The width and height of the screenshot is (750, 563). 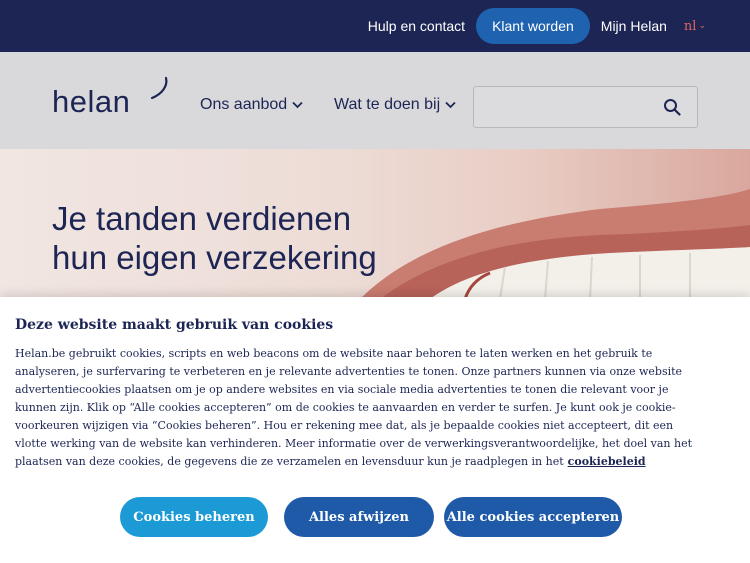 I want to click on reject-all-button: Alles afwijzen, so click(x=359, y=517).